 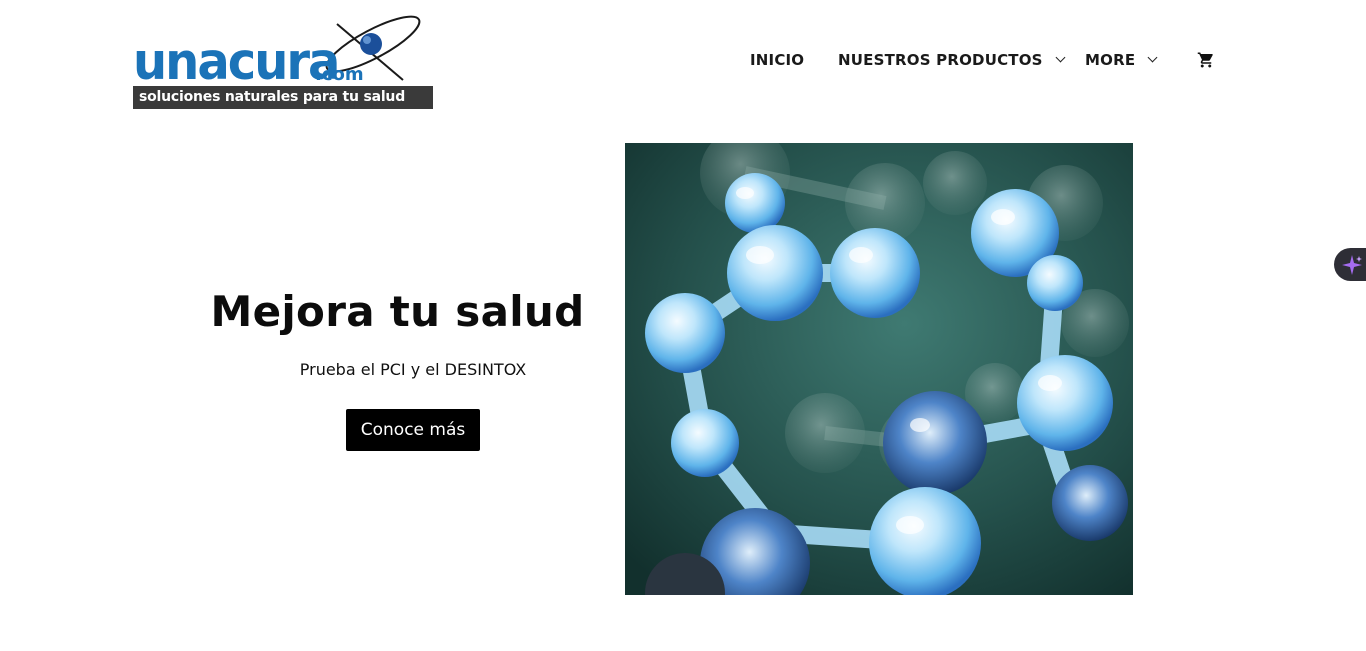 I want to click on nav-item-nuestros-productos: NUESTROS PRODUCTOS, so click(x=952, y=60).